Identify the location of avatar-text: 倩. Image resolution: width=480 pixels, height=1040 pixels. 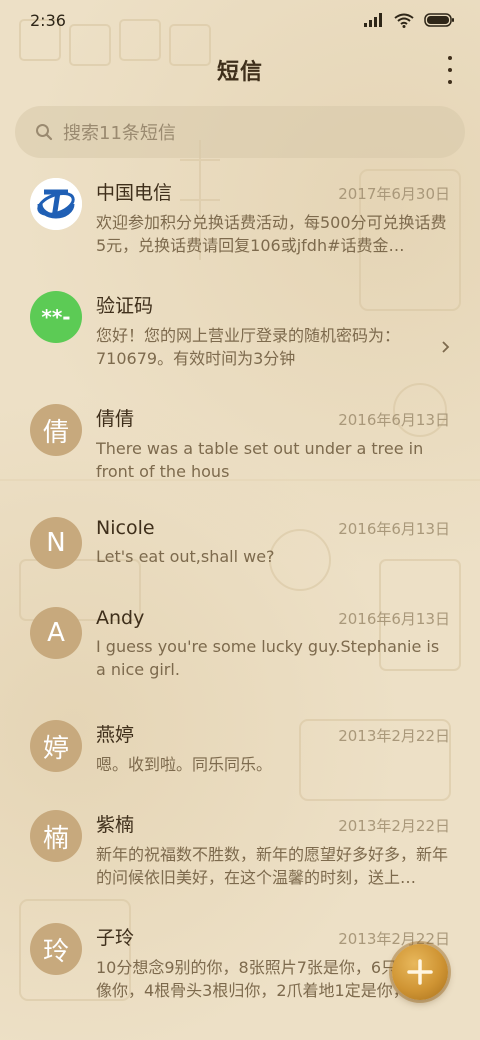
(55, 432).